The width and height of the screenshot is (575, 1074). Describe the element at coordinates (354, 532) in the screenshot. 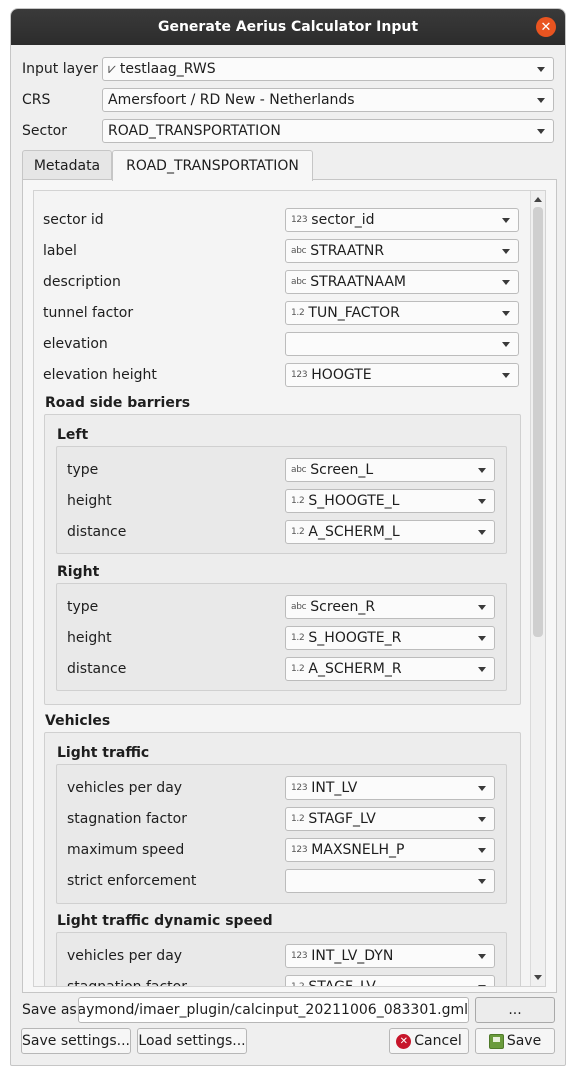

I see `combo-value: A_SCHERM_L` at that location.